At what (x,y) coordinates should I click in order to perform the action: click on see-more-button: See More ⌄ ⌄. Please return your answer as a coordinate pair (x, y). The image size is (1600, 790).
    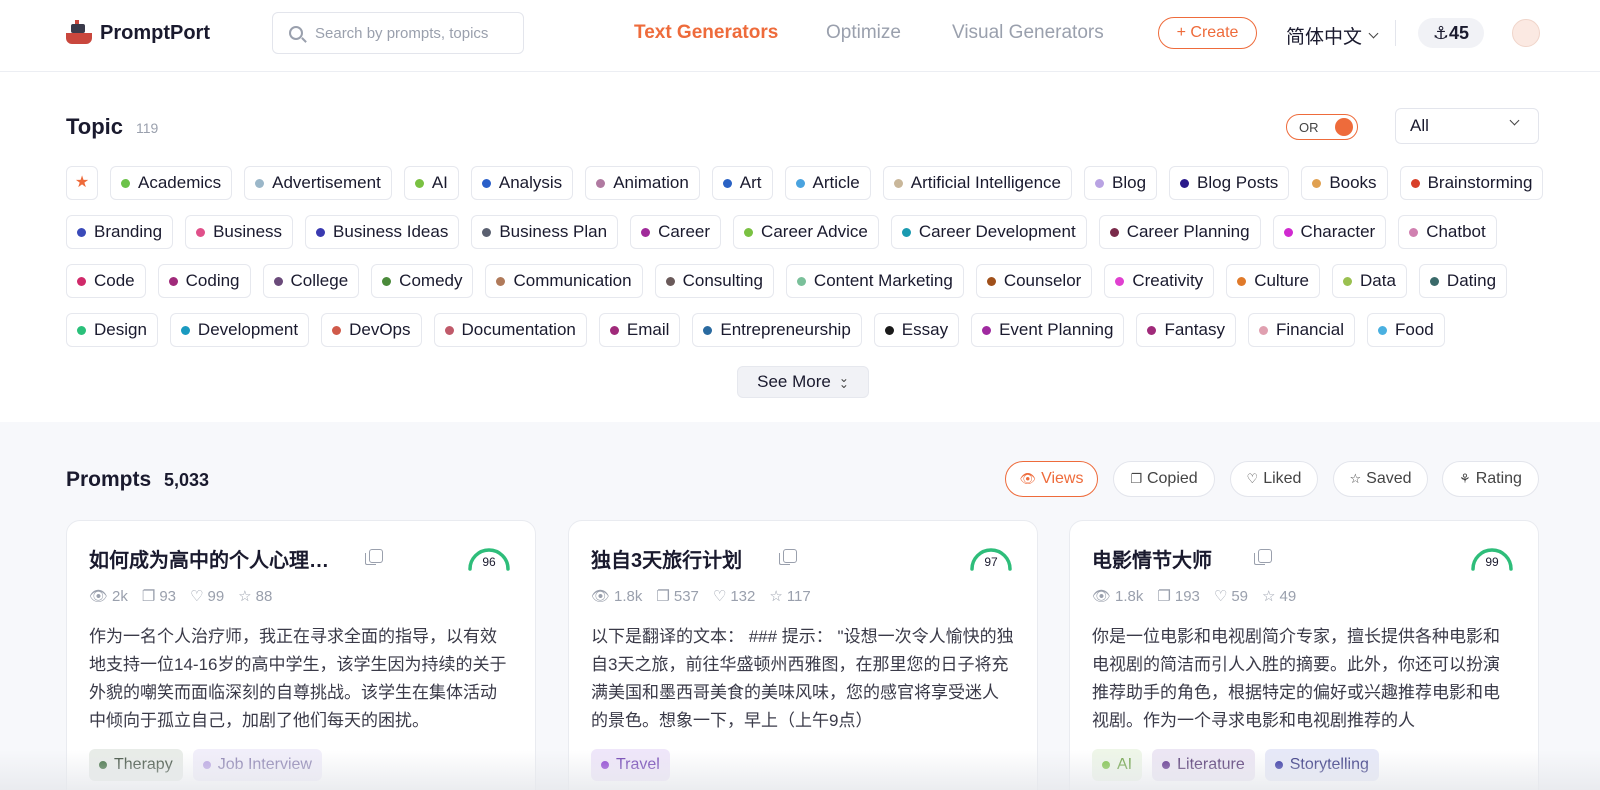
    Looking at the image, I should click on (803, 382).